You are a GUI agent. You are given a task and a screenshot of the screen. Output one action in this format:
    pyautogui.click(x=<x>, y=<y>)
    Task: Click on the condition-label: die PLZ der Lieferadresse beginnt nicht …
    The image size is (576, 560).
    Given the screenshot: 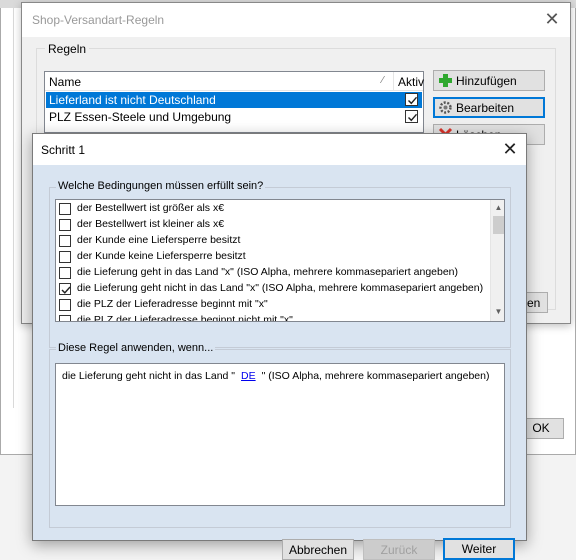 What is the action you would take?
    pyautogui.click(x=185, y=318)
    